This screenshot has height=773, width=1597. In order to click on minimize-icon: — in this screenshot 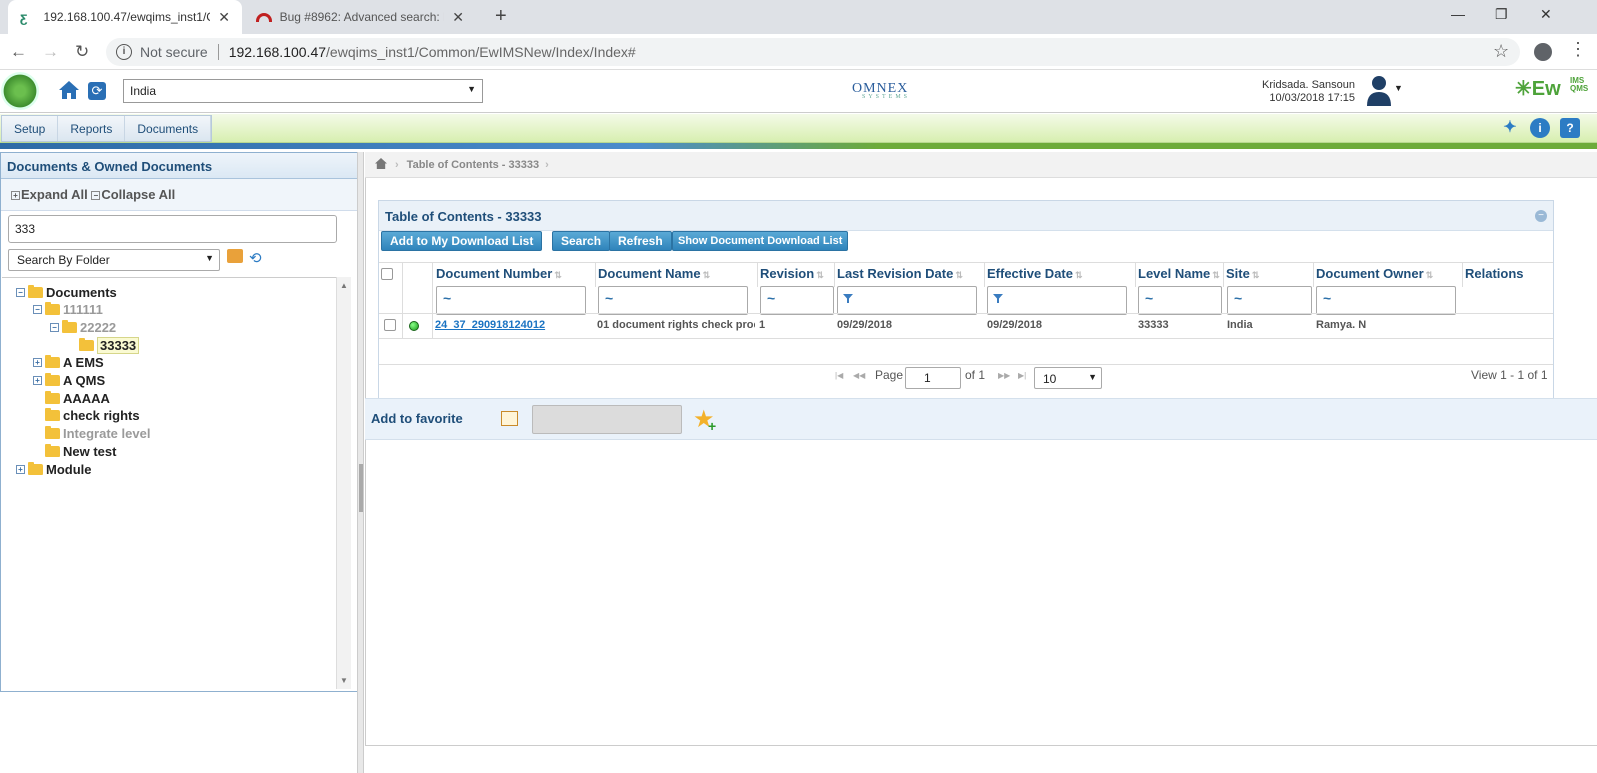, I will do `click(1458, 14)`.